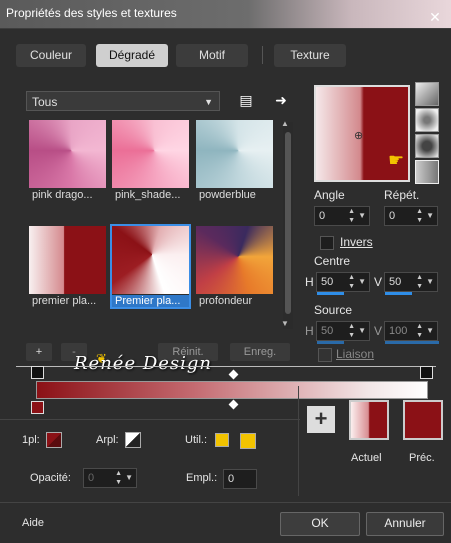 This screenshot has width=451, height=543. What do you see at coordinates (423, 420) in the screenshot?
I see `previous-swatch` at bounding box center [423, 420].